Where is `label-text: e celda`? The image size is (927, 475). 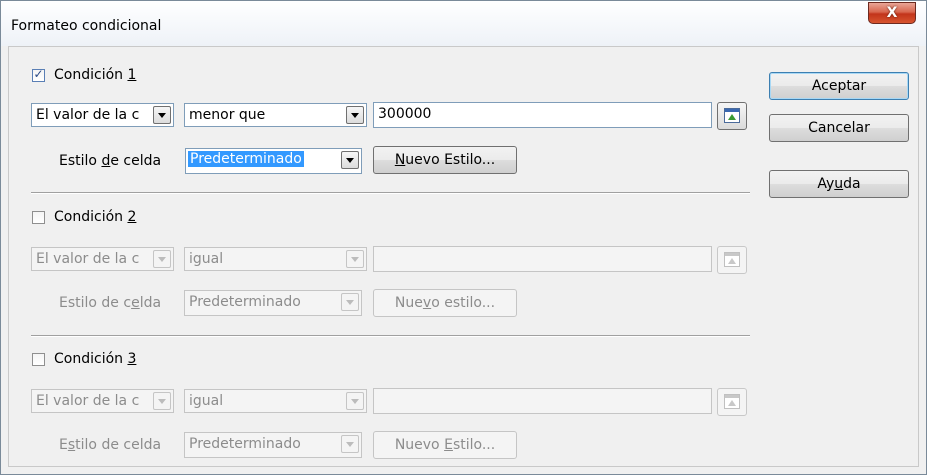
label-text: e celda is located at coordinates (136, 161).